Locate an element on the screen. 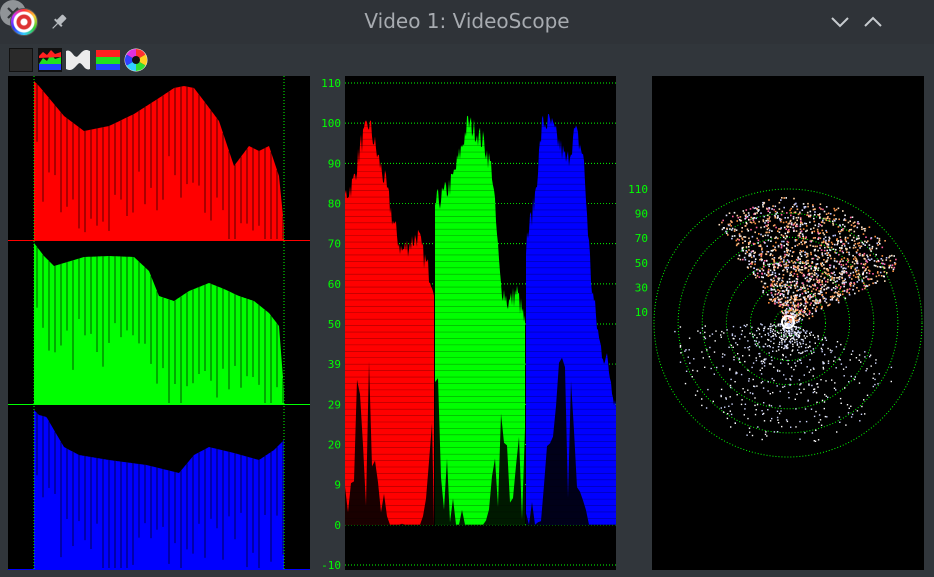  window-titlebar: Video 1: VideoScope is located at coordinates (467, 22).